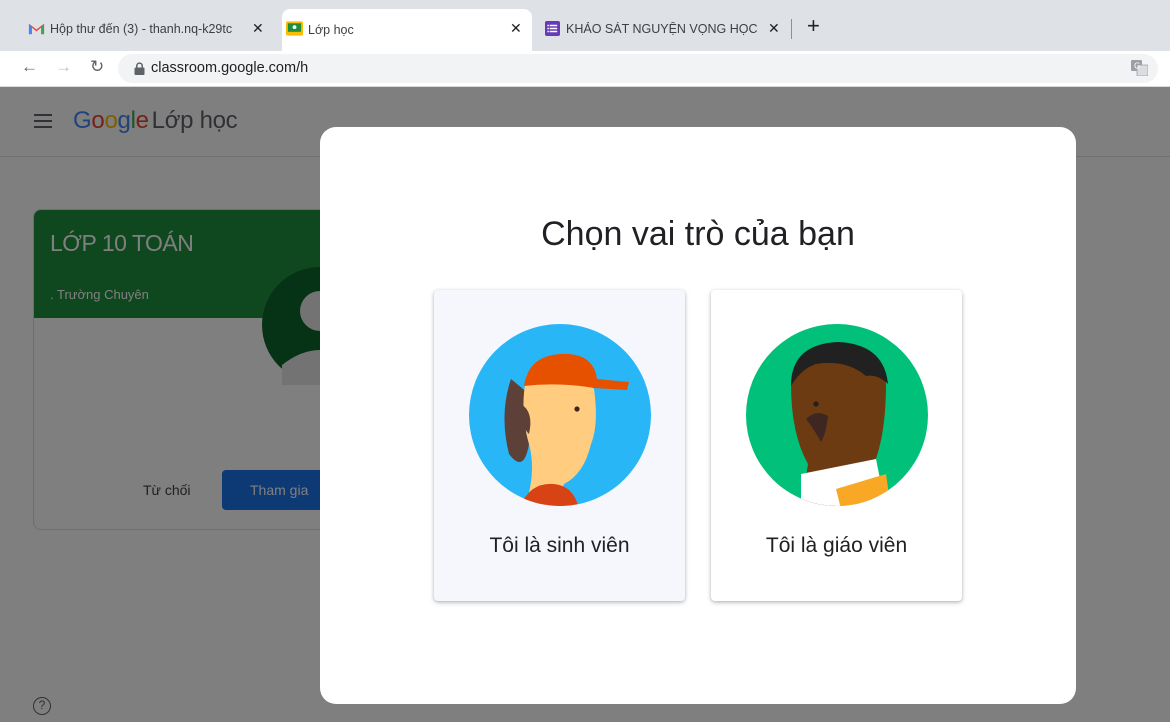  I want to click on teacher-role-option: Tôi là giáo viên, so click(836, 445).